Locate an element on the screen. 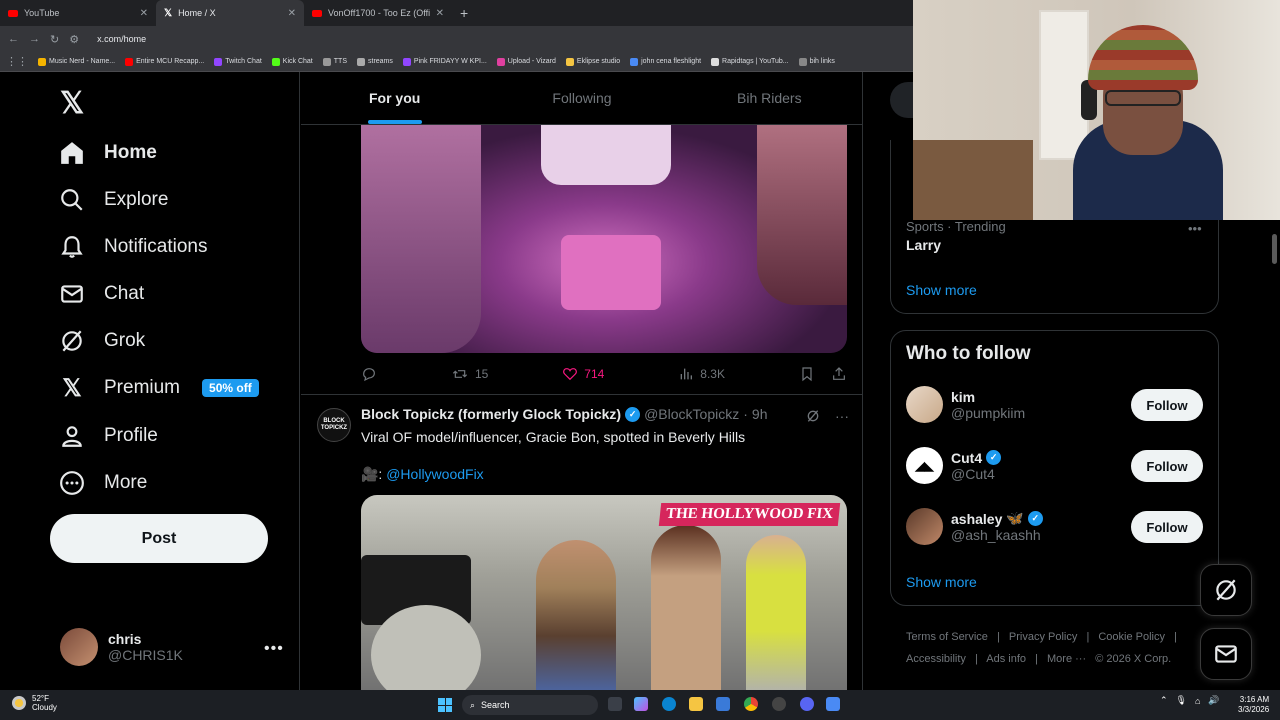 Image resolution: width=1280 pixels, height=720 pixels. discord-icon is located at coordinates (807, 704).